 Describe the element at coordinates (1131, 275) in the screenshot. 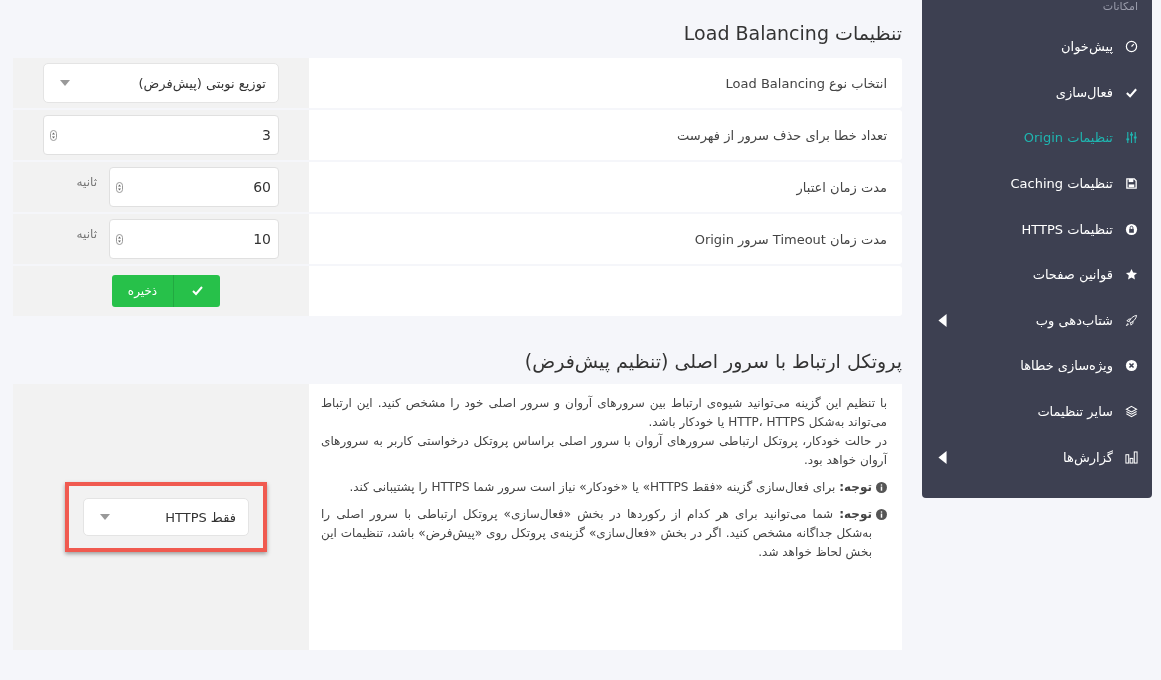

I see `star-icon` at that location.